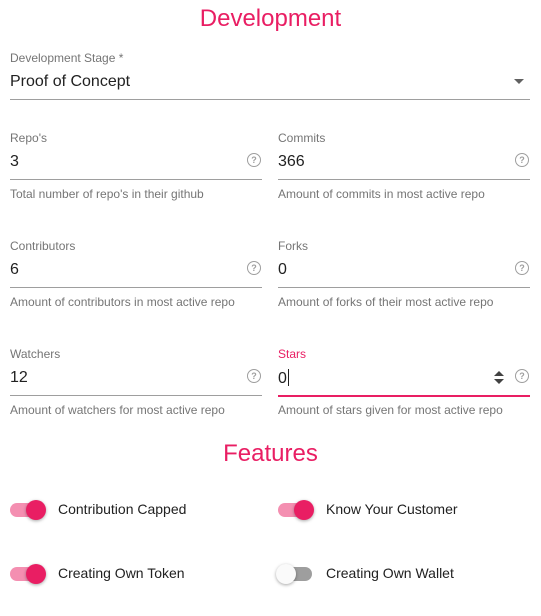 Image resolution: width=541 pixels, height=616 pixels. What do you see at coordinates (288, 377) in the screenshot?
I see `text-caret` at bounding box center [288, 377].